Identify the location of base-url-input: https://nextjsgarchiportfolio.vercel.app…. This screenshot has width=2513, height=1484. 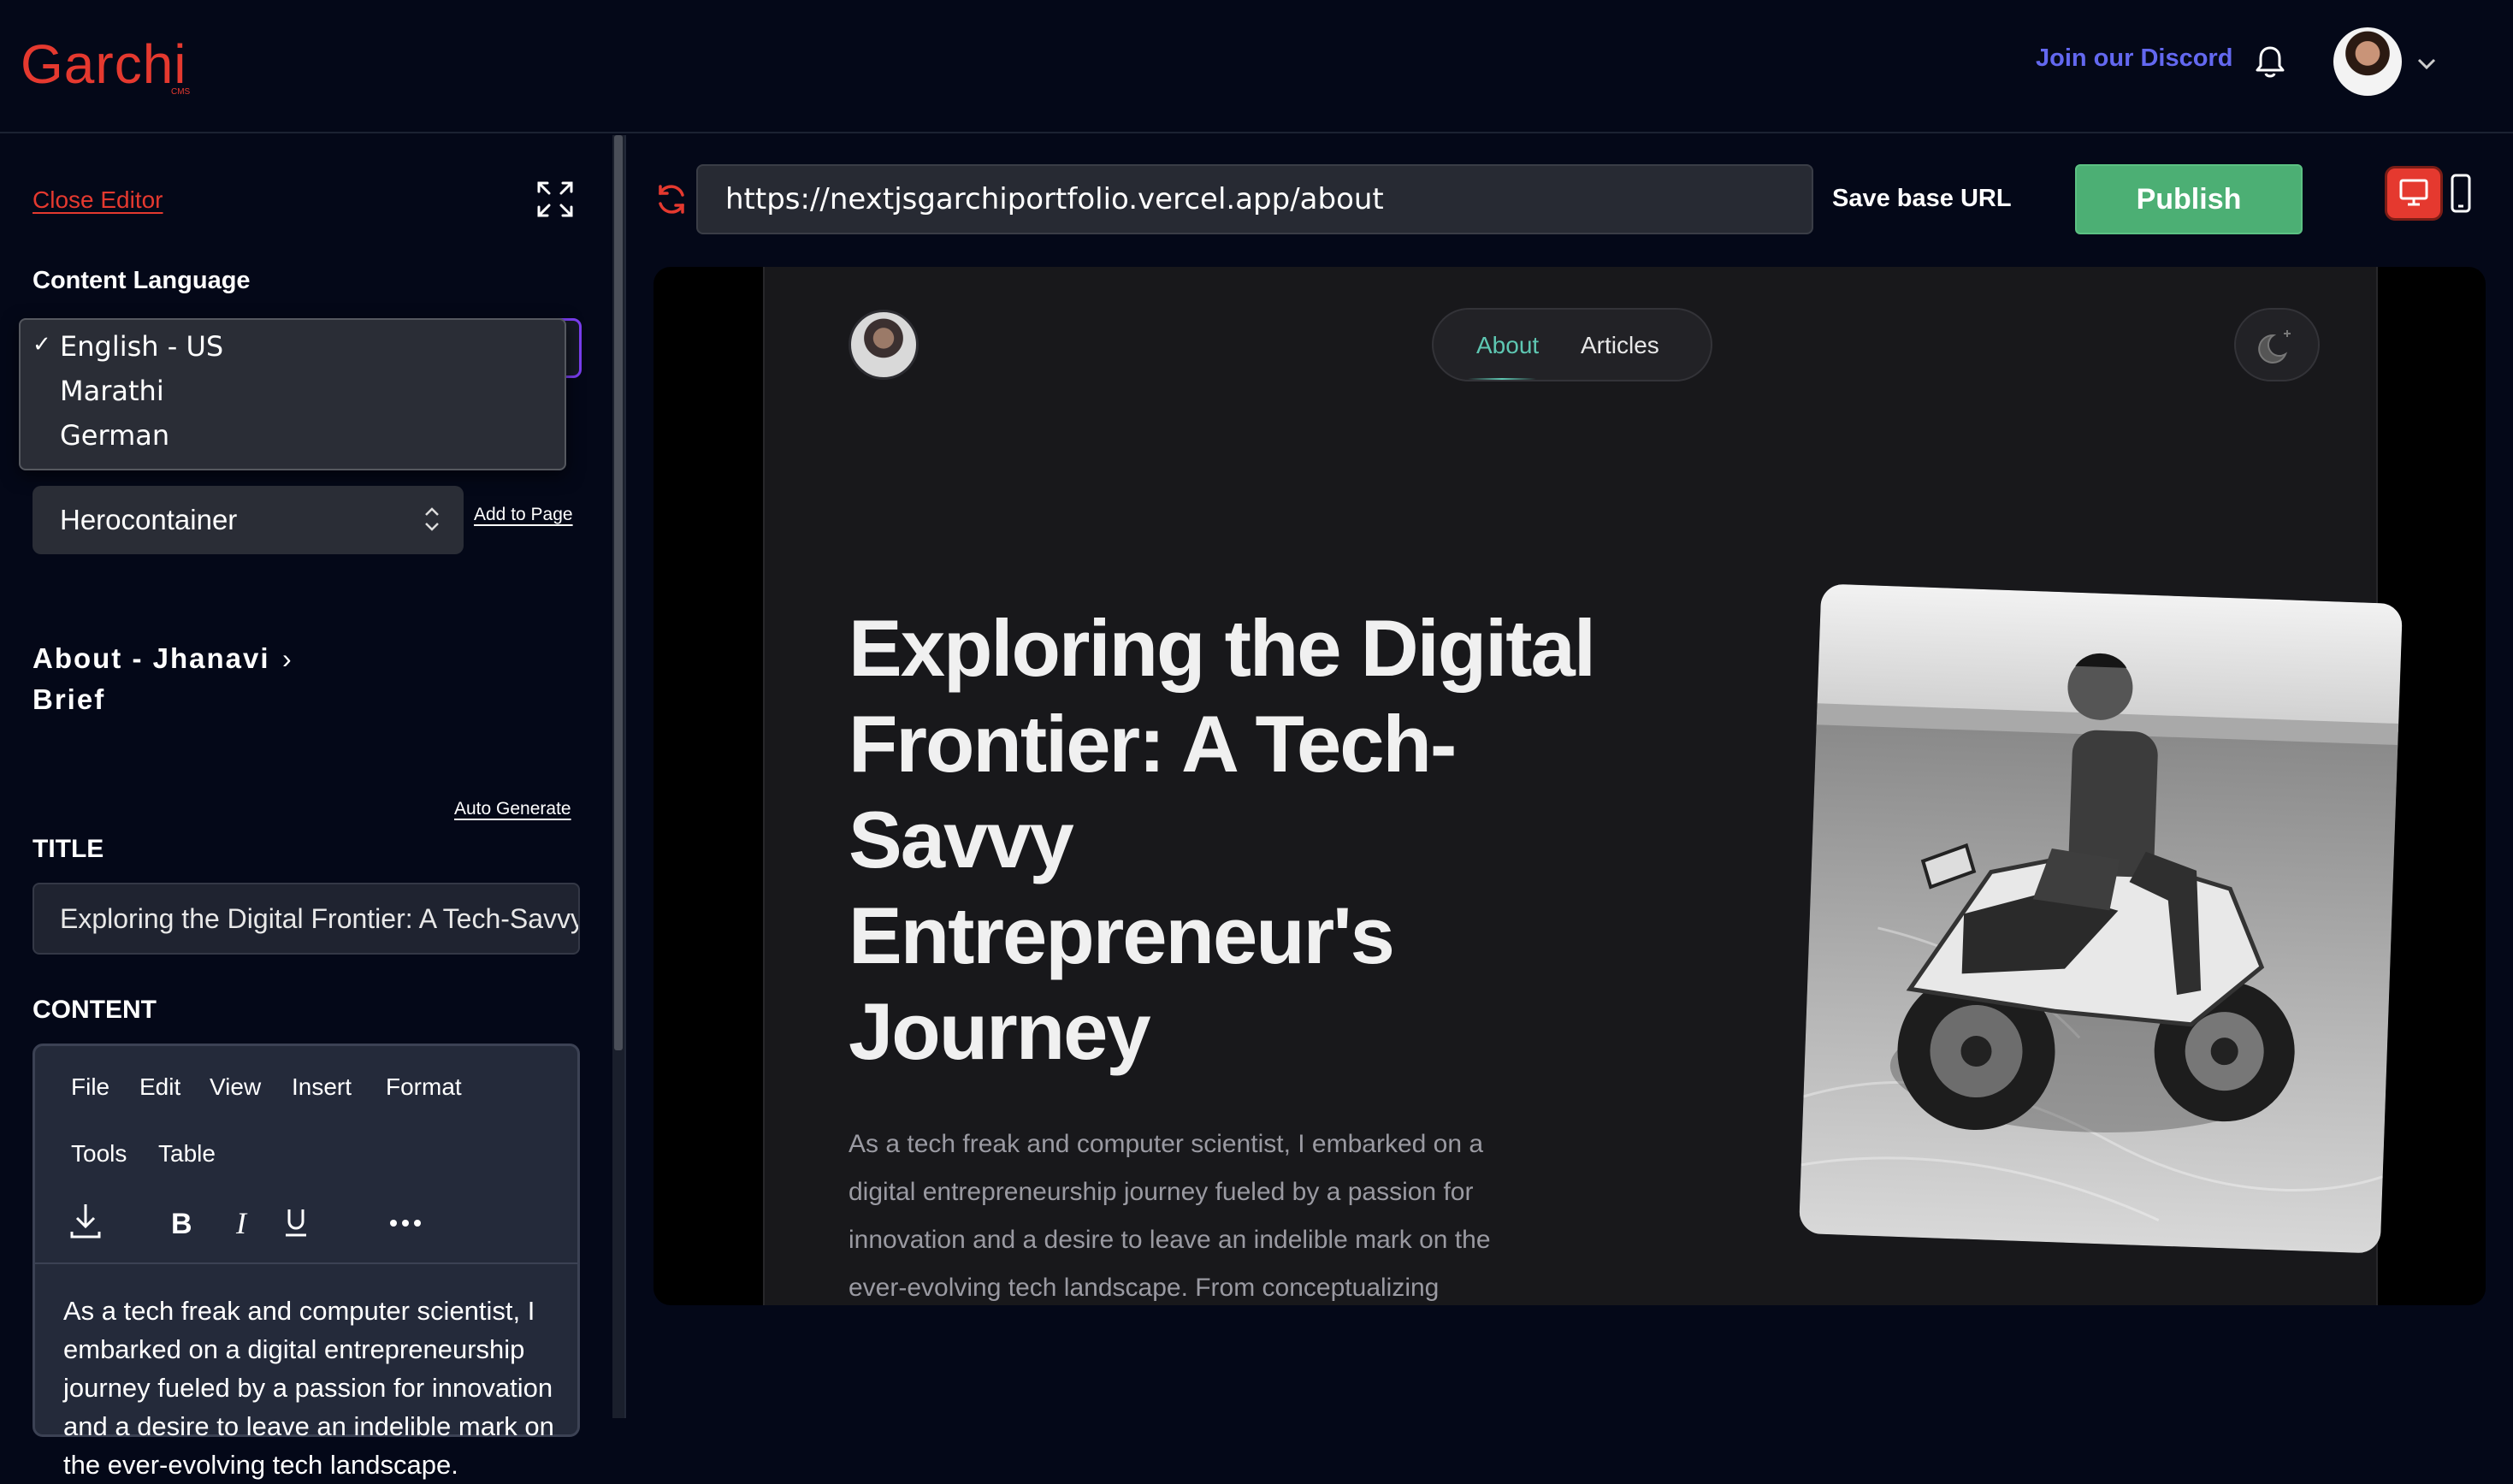
(1254, 199).